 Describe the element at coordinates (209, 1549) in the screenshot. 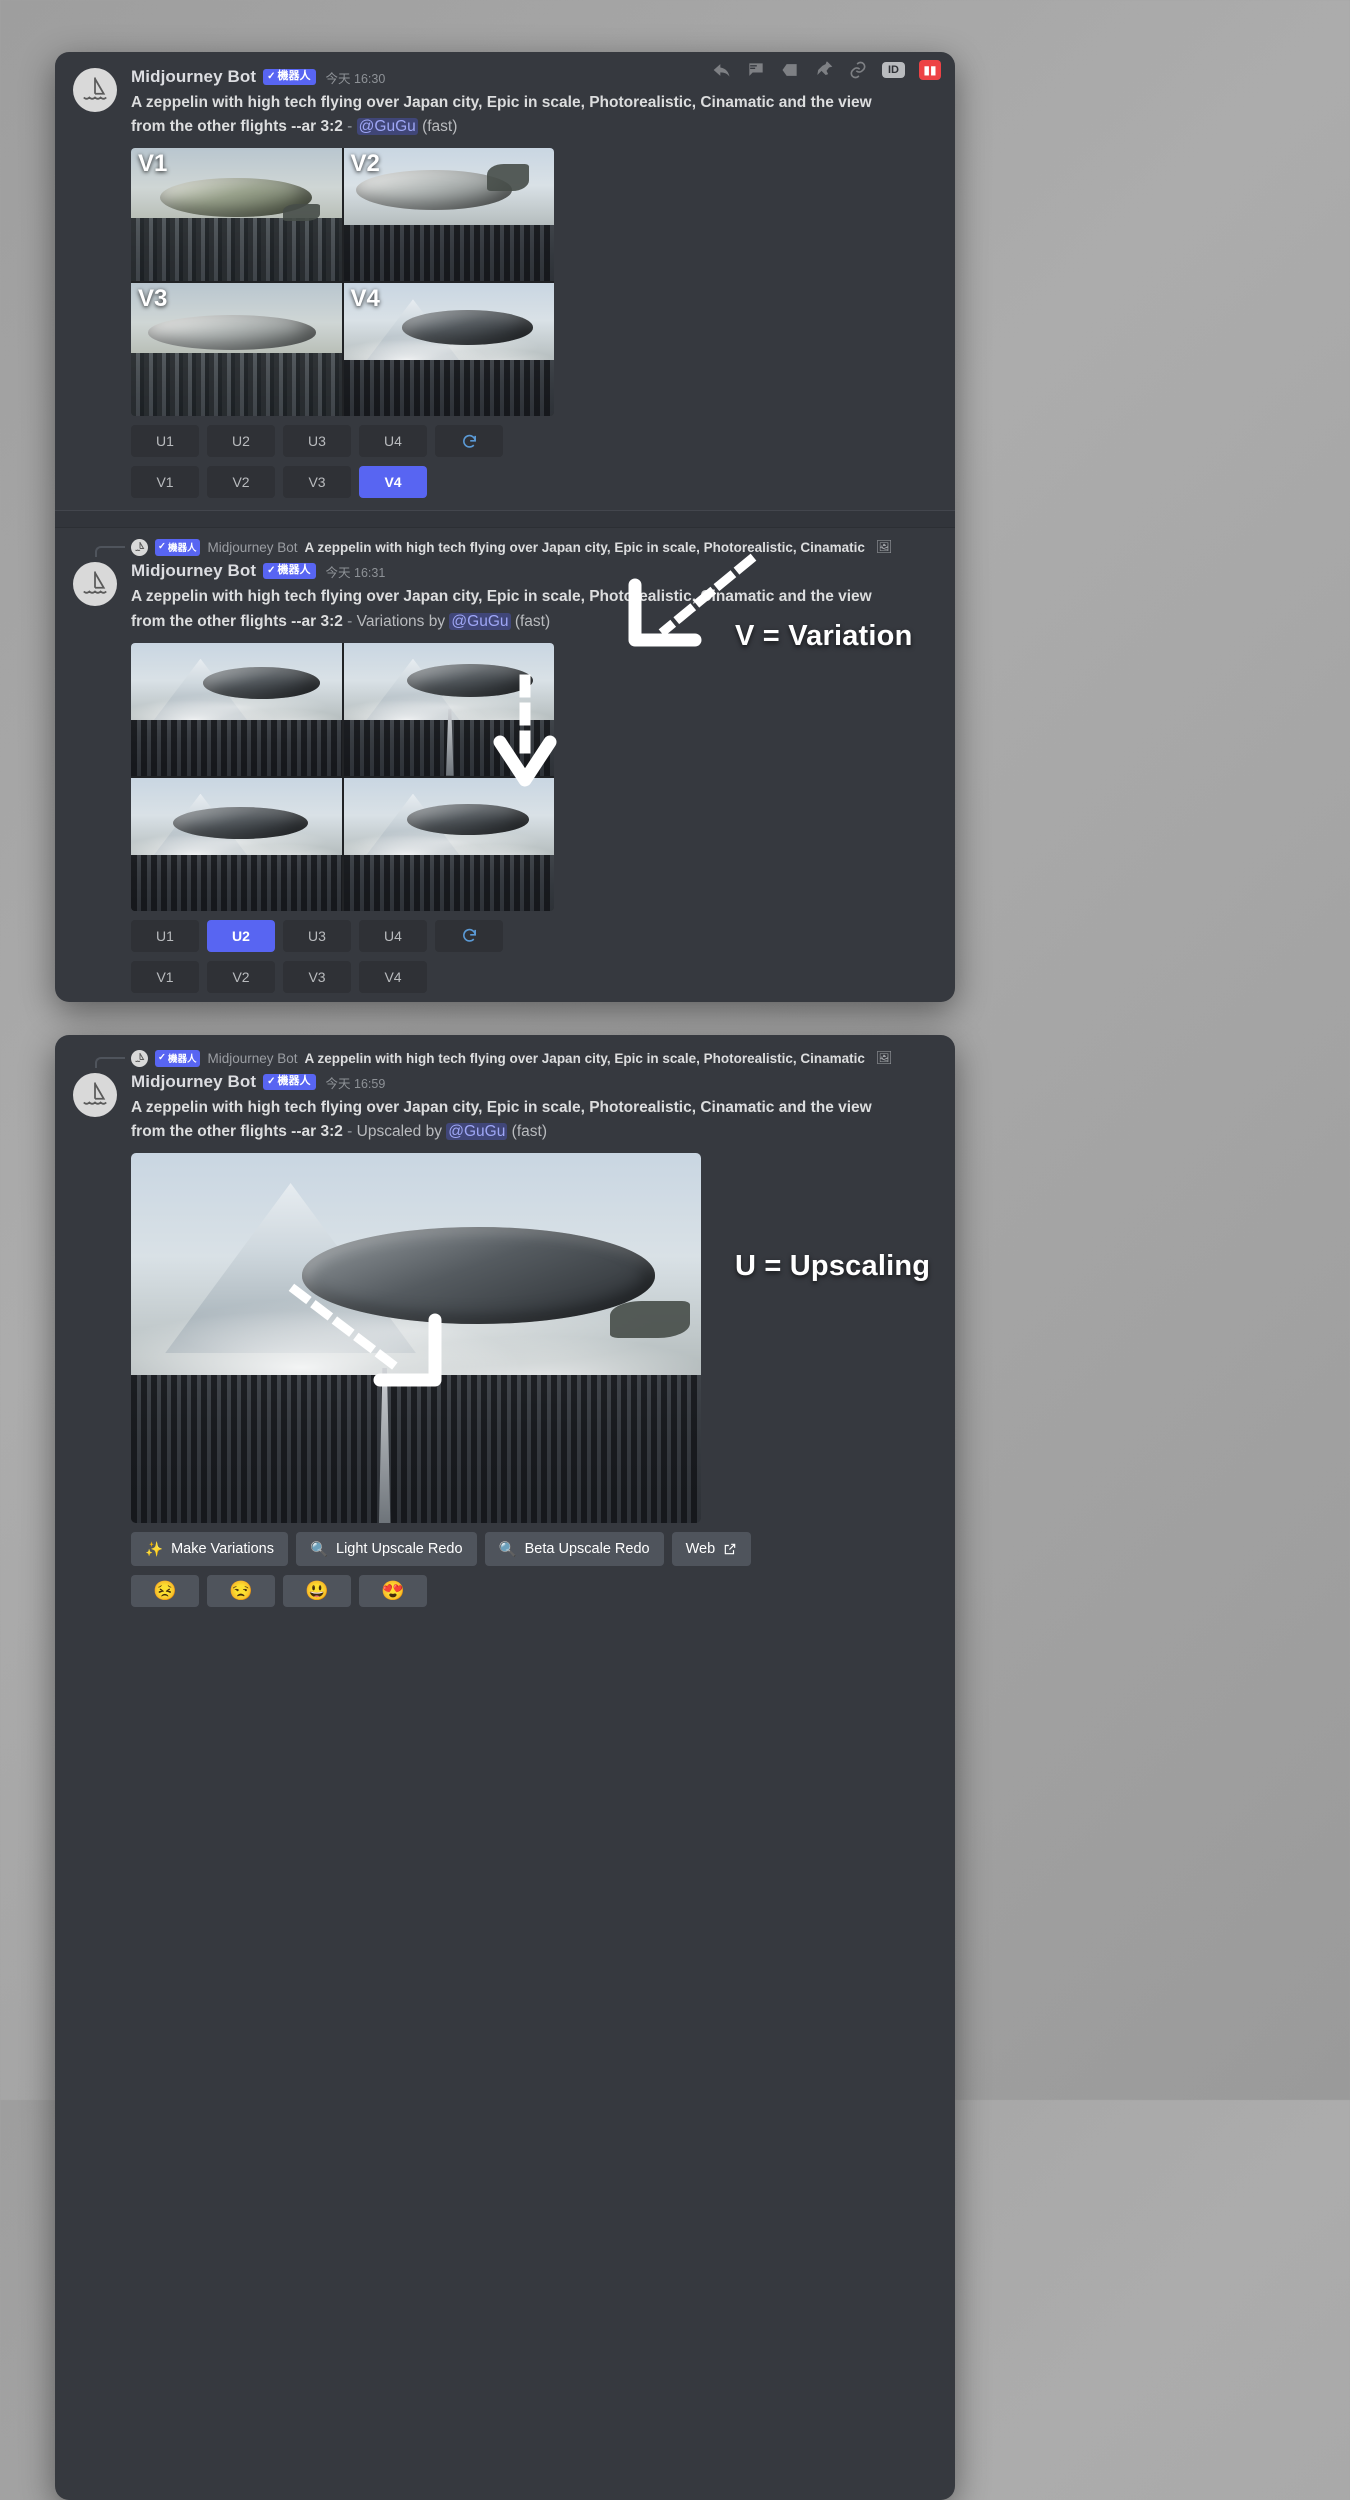

I see `make-variations-button: ✨ Make Variations` at that location.